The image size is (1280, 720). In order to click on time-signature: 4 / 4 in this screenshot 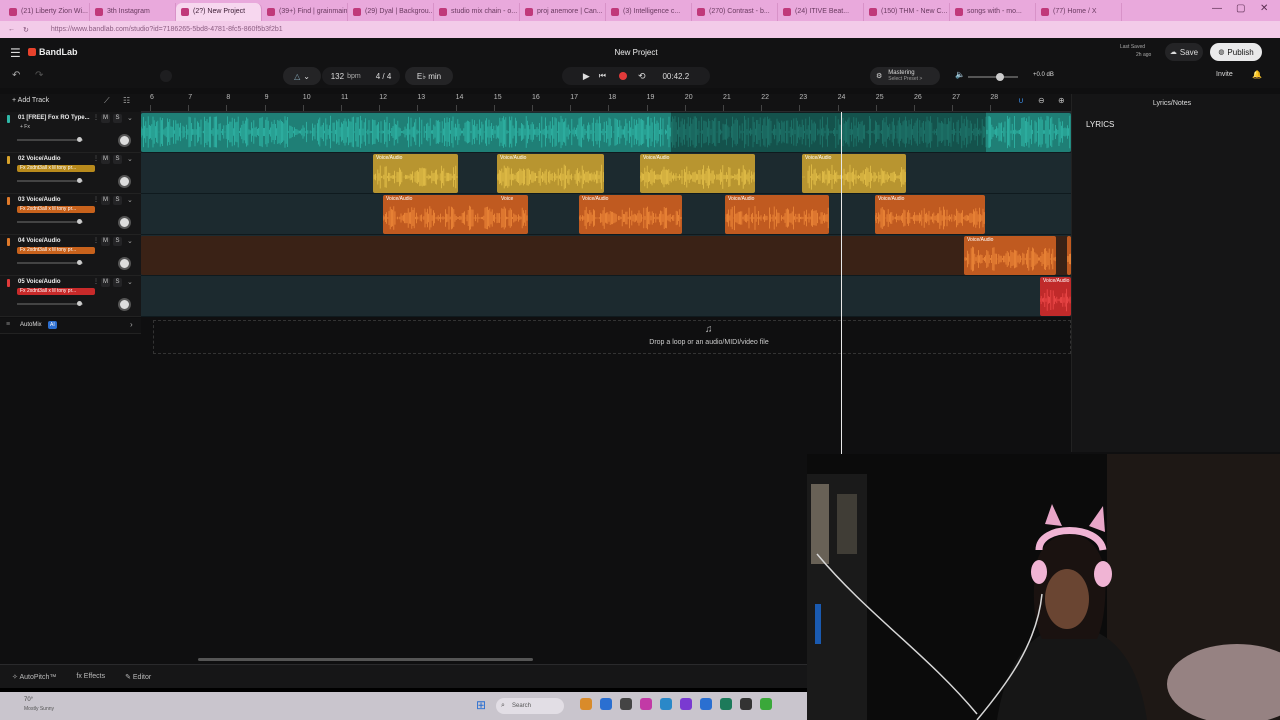, I will do `click(384, 76)`.